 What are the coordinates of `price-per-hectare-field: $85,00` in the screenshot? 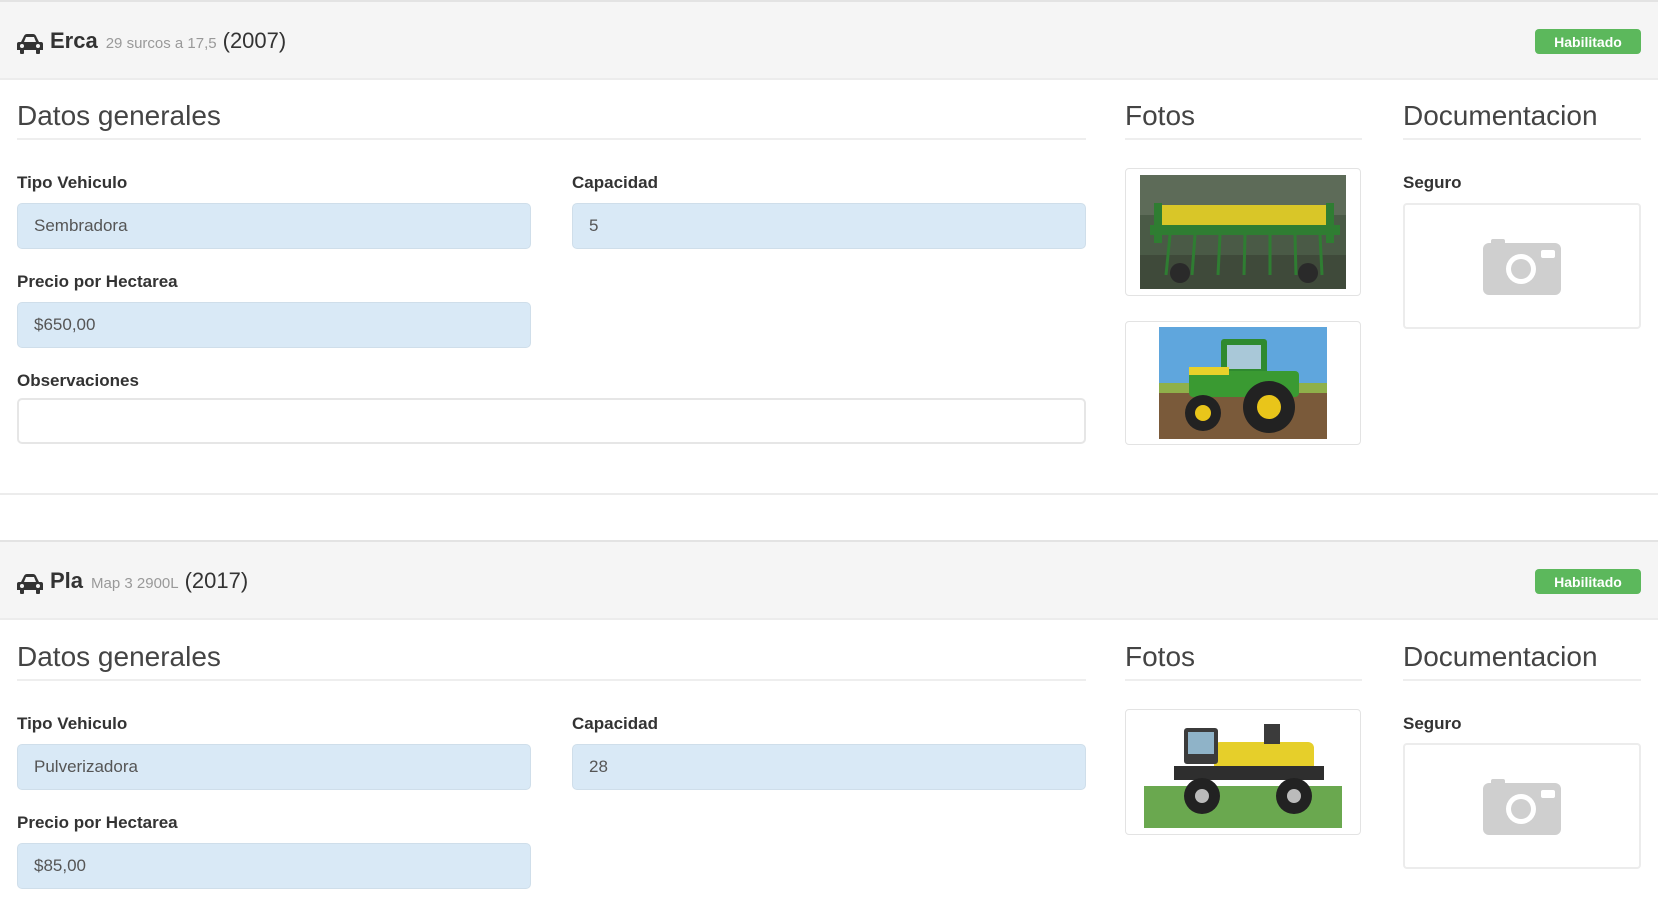 It's located at (274, 866).